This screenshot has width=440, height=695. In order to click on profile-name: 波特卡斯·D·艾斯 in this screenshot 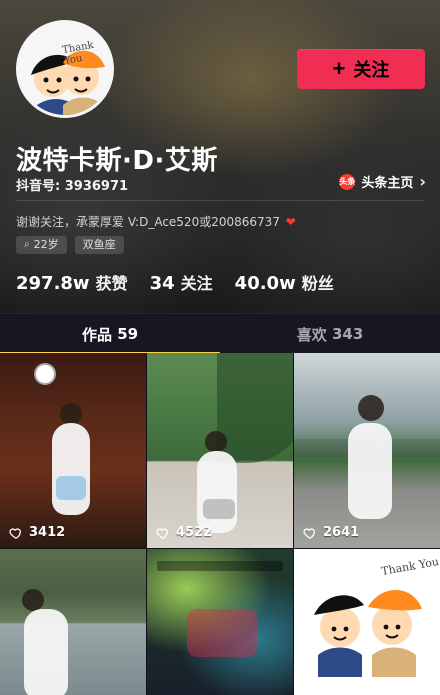, I will do `click(117, 161)`.